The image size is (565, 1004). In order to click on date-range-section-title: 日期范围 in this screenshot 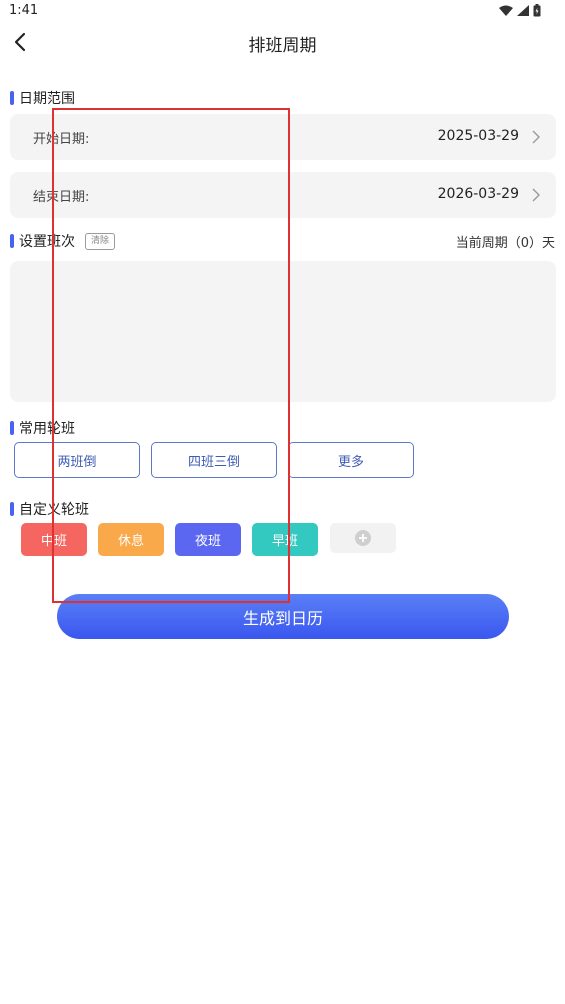, I will do `click(42, 98)`.